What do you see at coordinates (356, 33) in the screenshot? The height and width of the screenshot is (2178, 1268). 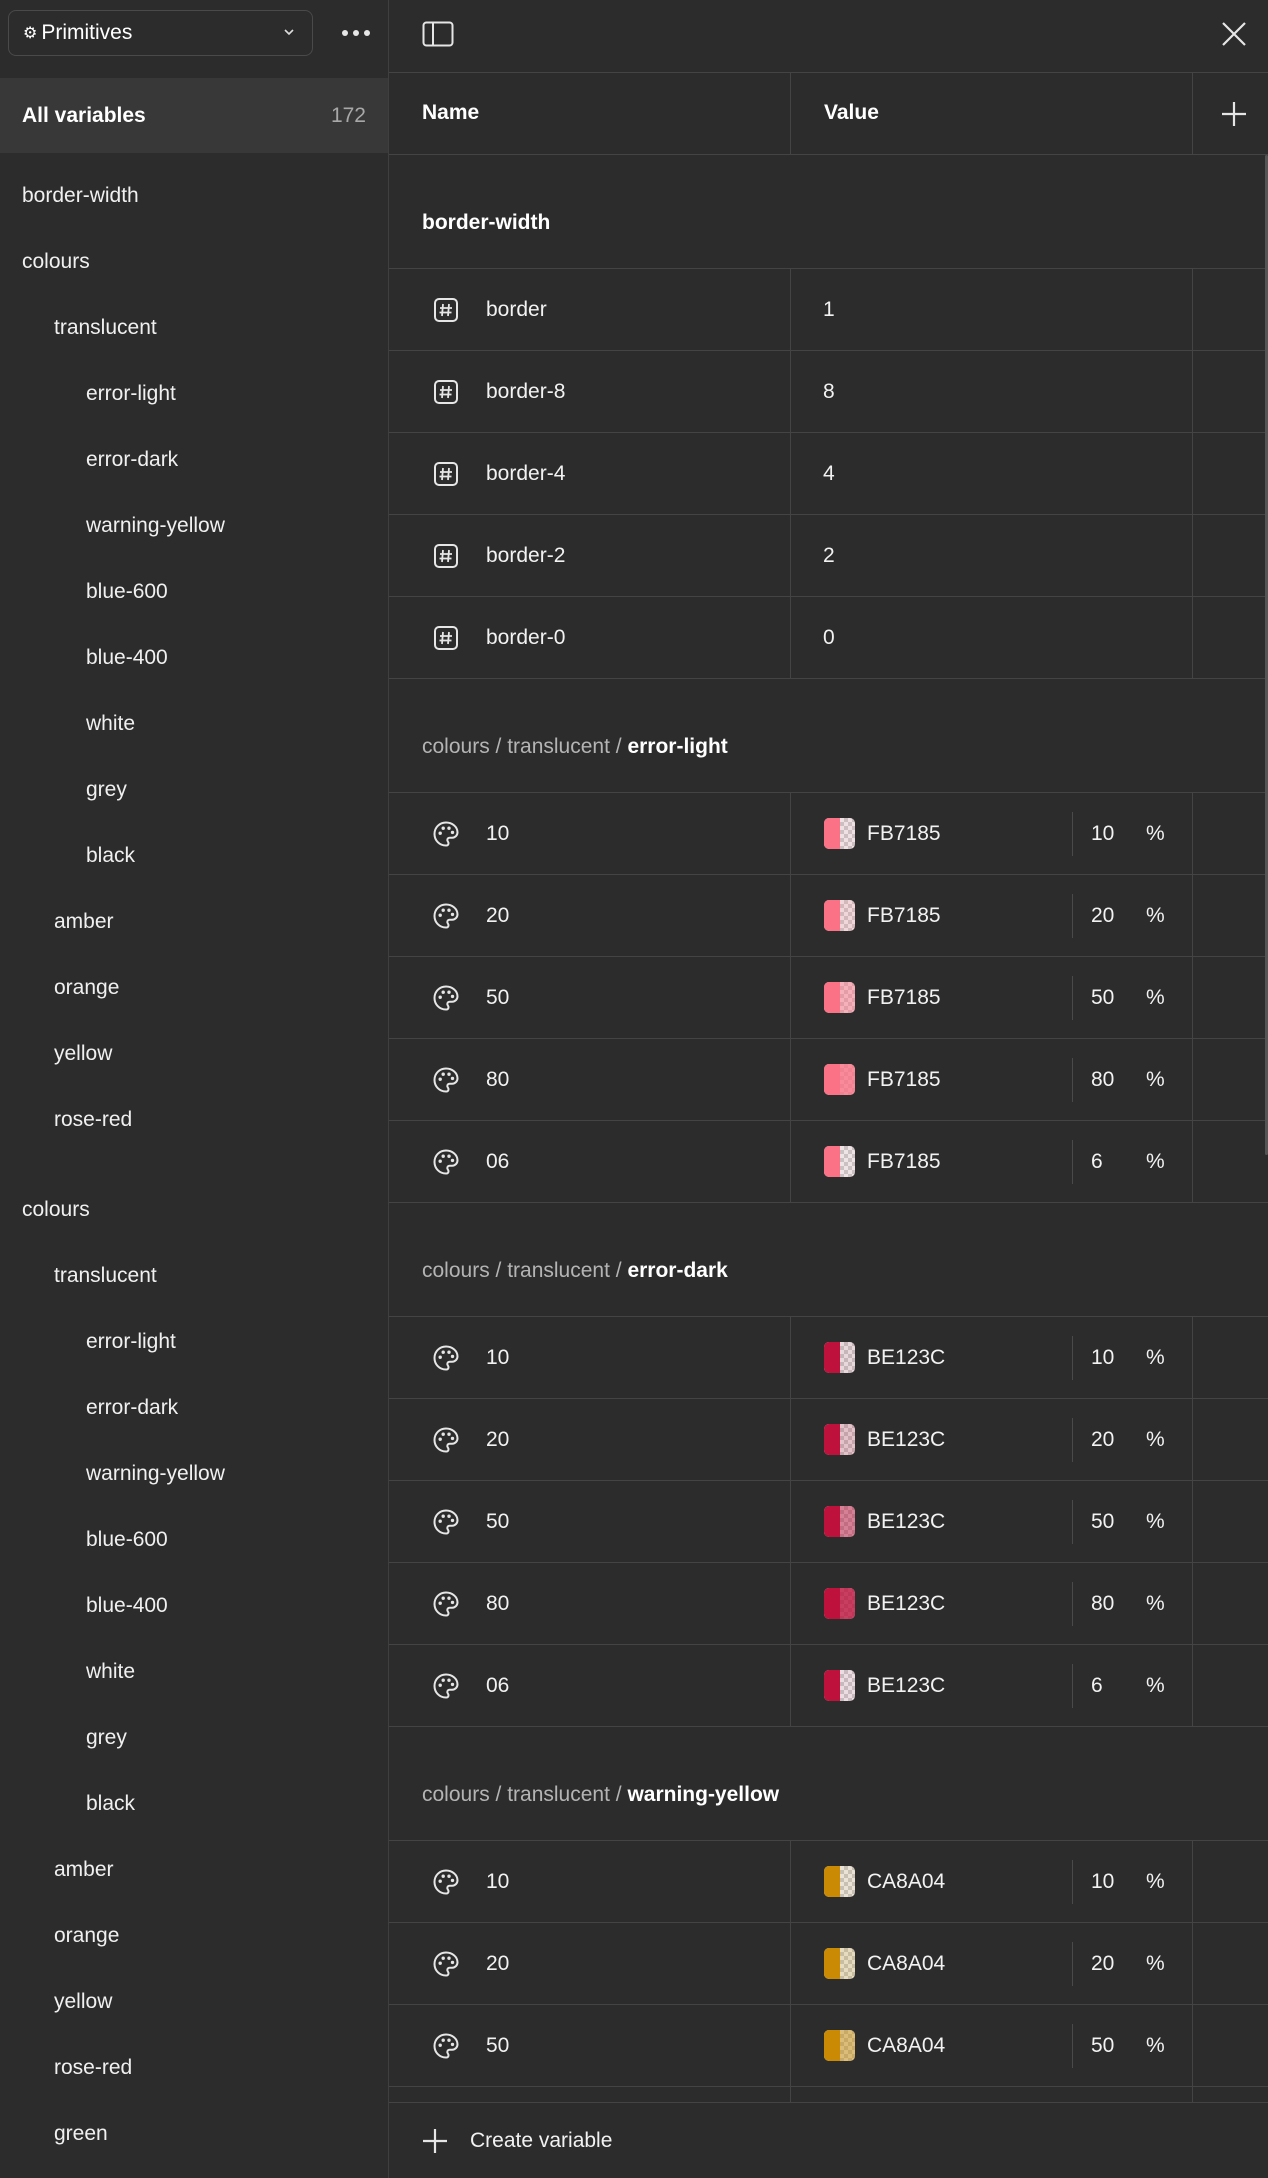 I see `more-options-button` at bounding box center [356, 33].